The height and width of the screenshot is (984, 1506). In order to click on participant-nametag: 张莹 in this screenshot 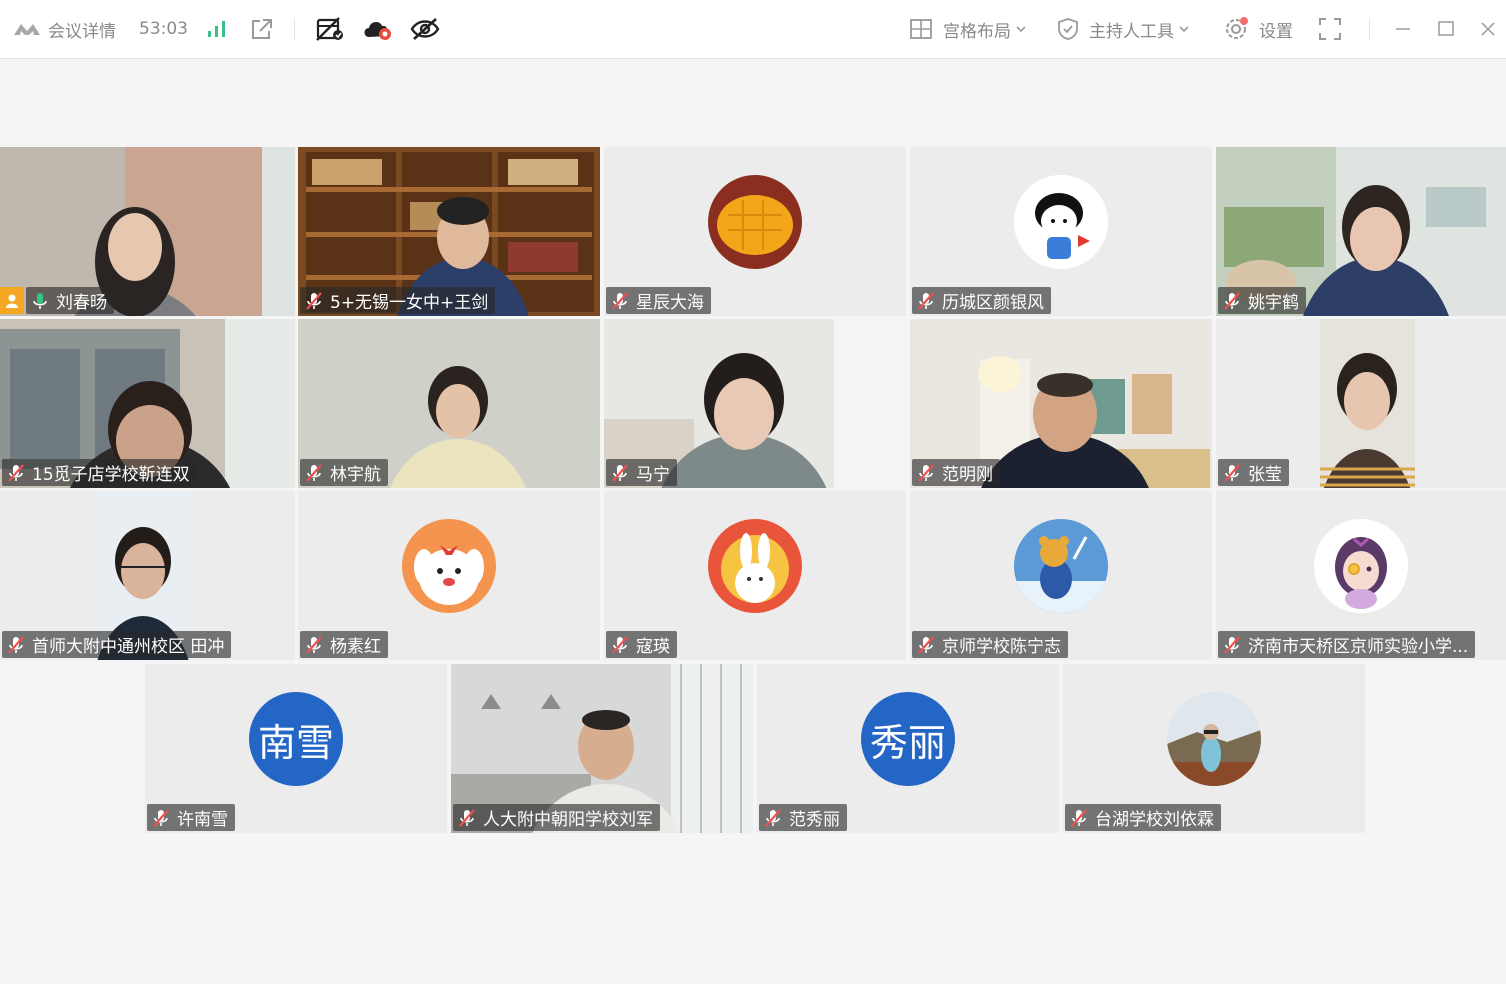, I will do `click(1253, 472)`.